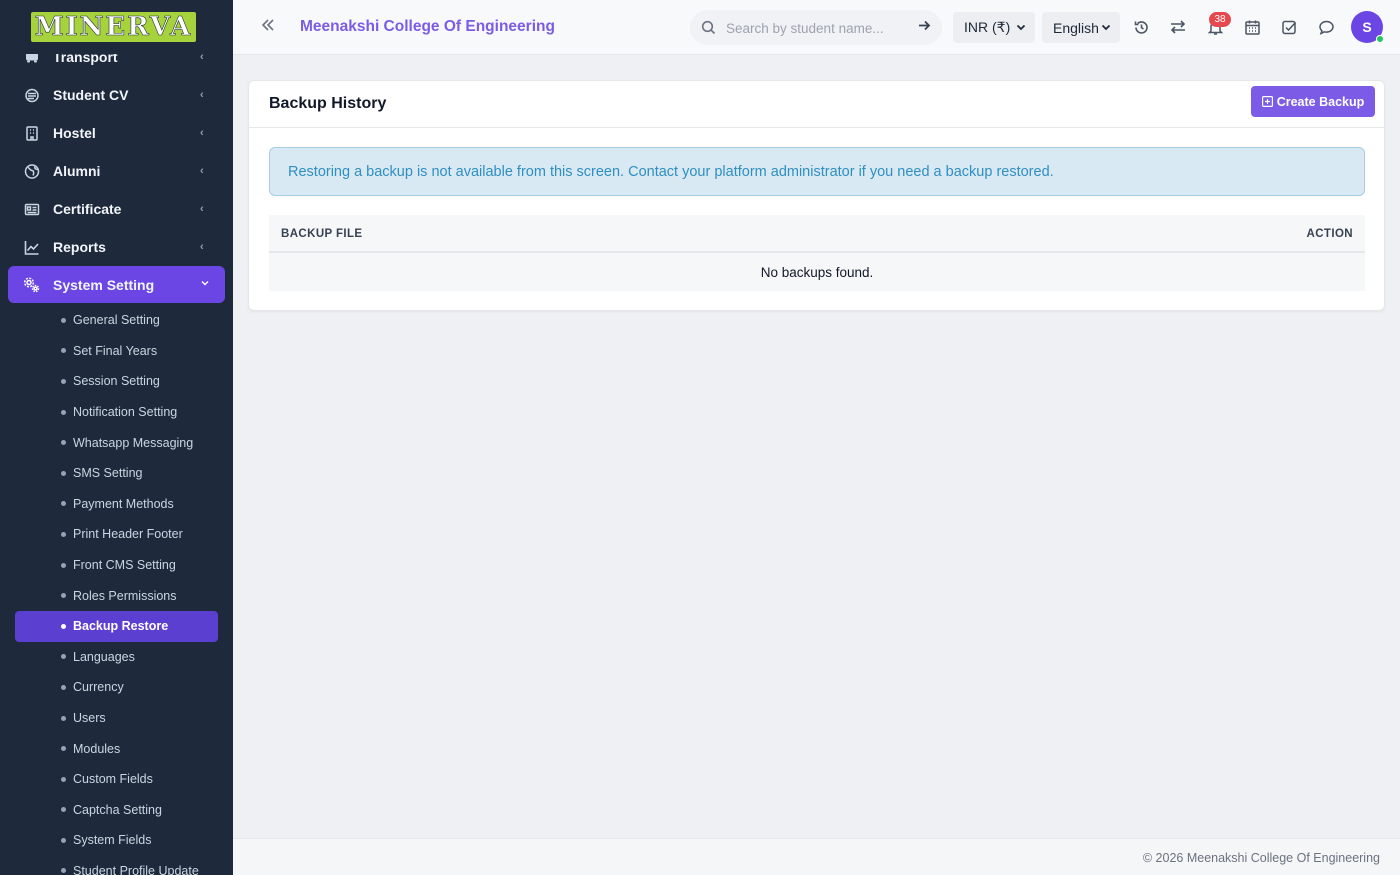 The height and width of the screenshot is (875, 1400). Describe the element at coordinates (816, 856) in the screenshot. I see `footer: © 2026 Meenakshi College Of Engineering` at that location.